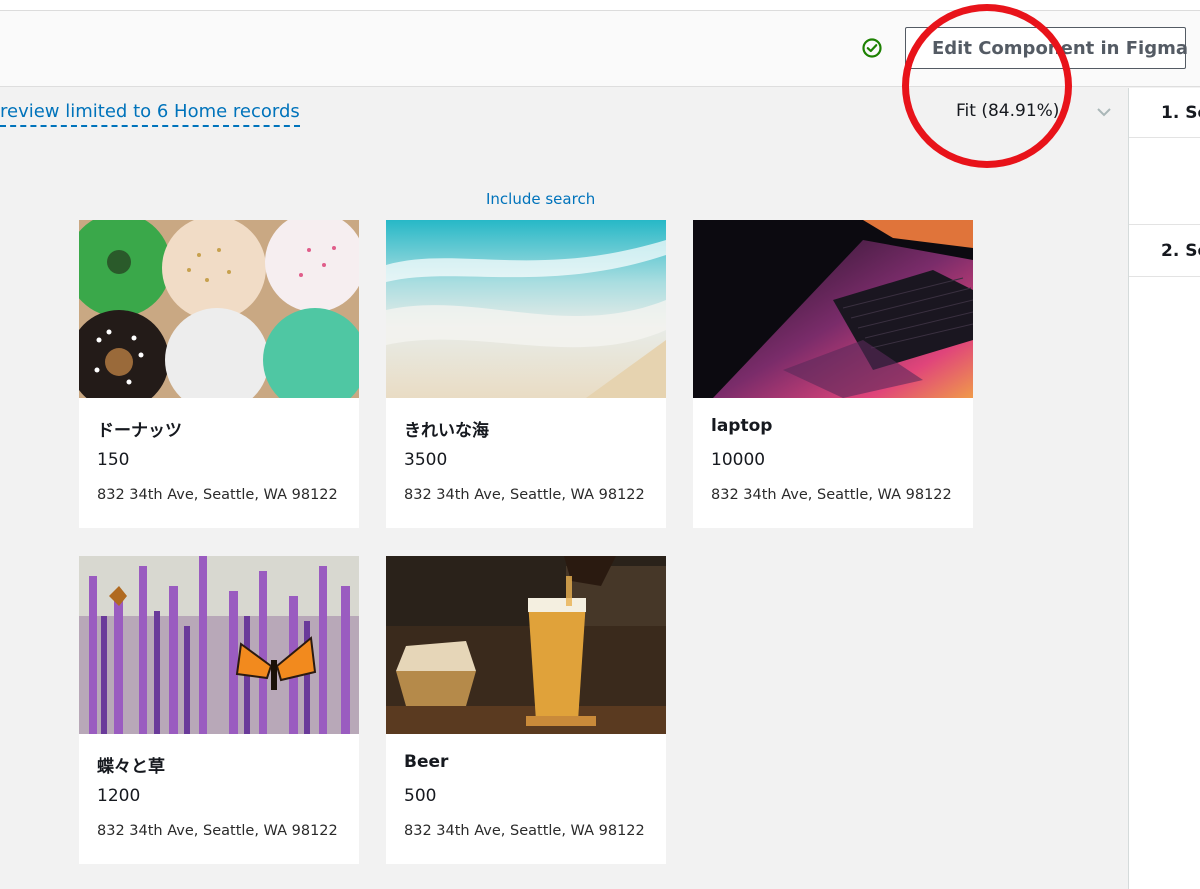  I want to click on card-price: 1200, so click(119, 796).